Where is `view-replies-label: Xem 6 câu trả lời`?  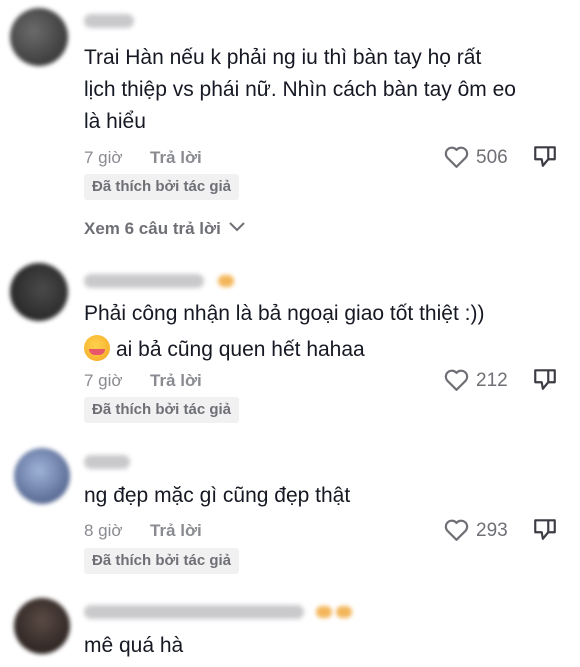
view-replies-label: Xem 6 câu trả lời is located at coordinates (152, 228).